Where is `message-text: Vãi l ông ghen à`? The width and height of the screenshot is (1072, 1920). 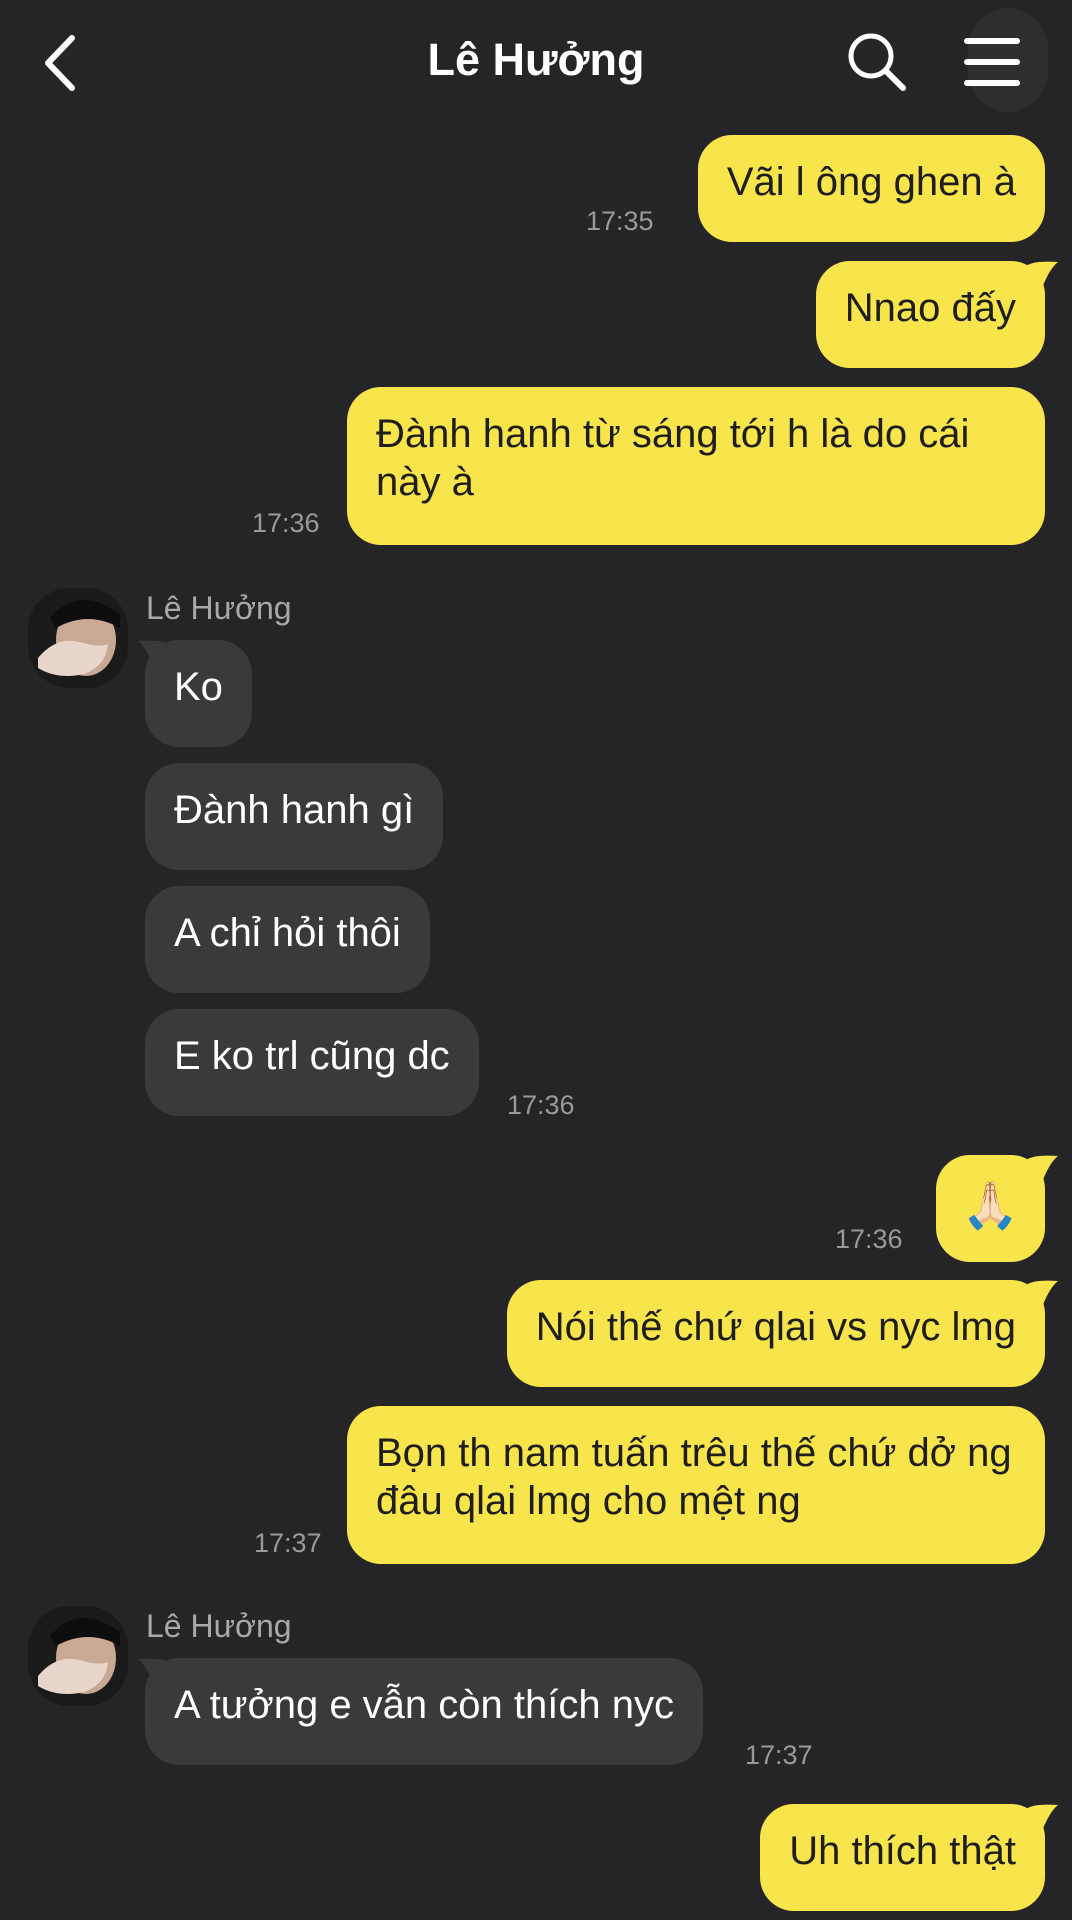 message-text: Vãi l ông ghen à is located at coordinates (871, 182).